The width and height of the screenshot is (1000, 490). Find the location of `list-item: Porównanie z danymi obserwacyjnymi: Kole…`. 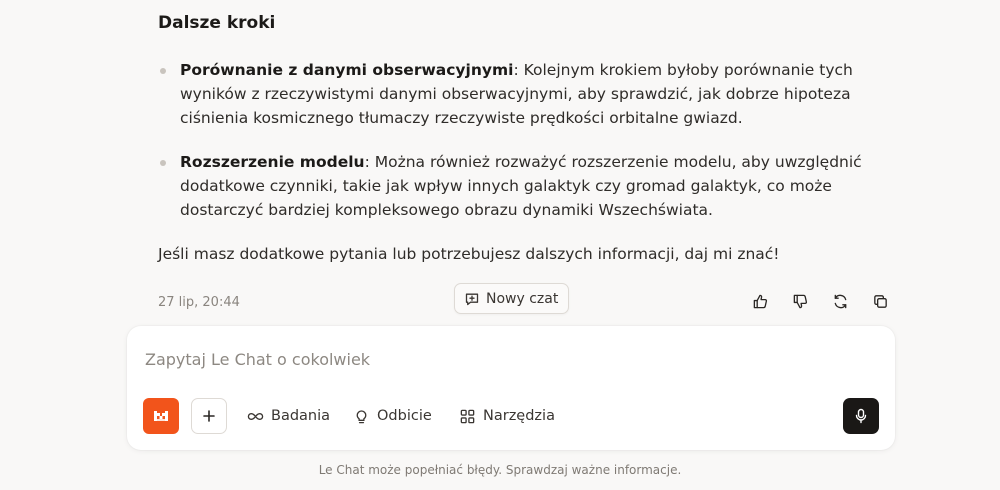

list-item: Porównanie z danymi obserwacyjnymi: Kole… is located at coordinates (523, 94).